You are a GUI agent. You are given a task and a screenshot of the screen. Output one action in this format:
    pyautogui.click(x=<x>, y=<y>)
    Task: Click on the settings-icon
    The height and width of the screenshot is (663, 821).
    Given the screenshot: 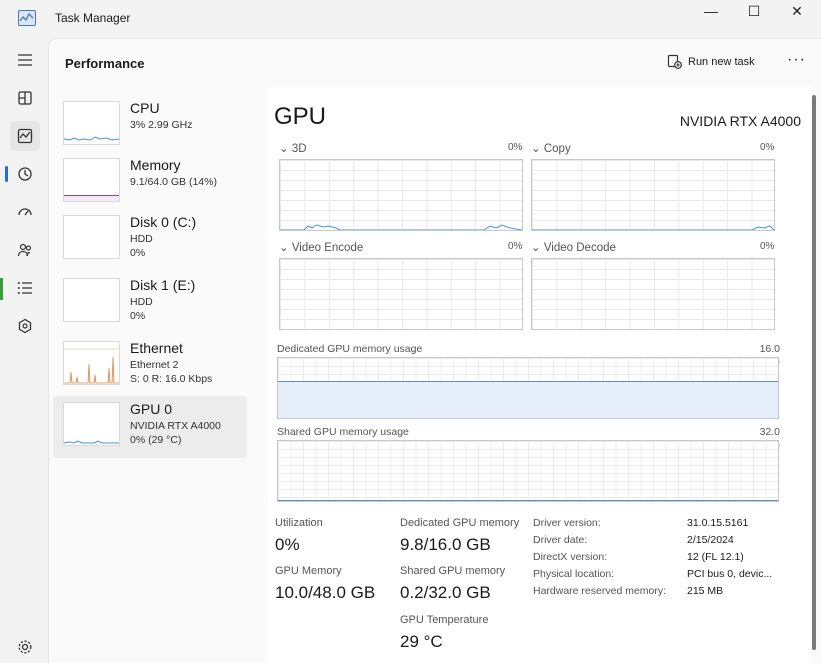 What is the action you would take?
    pyautogui.click(x=25, y=647)
    